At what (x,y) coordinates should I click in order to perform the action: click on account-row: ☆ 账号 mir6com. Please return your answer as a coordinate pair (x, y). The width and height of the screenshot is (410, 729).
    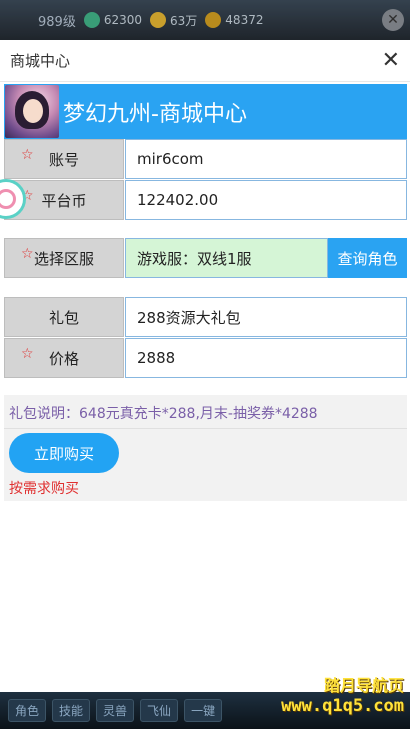
    Looking at the image, I should click on (205, 159).